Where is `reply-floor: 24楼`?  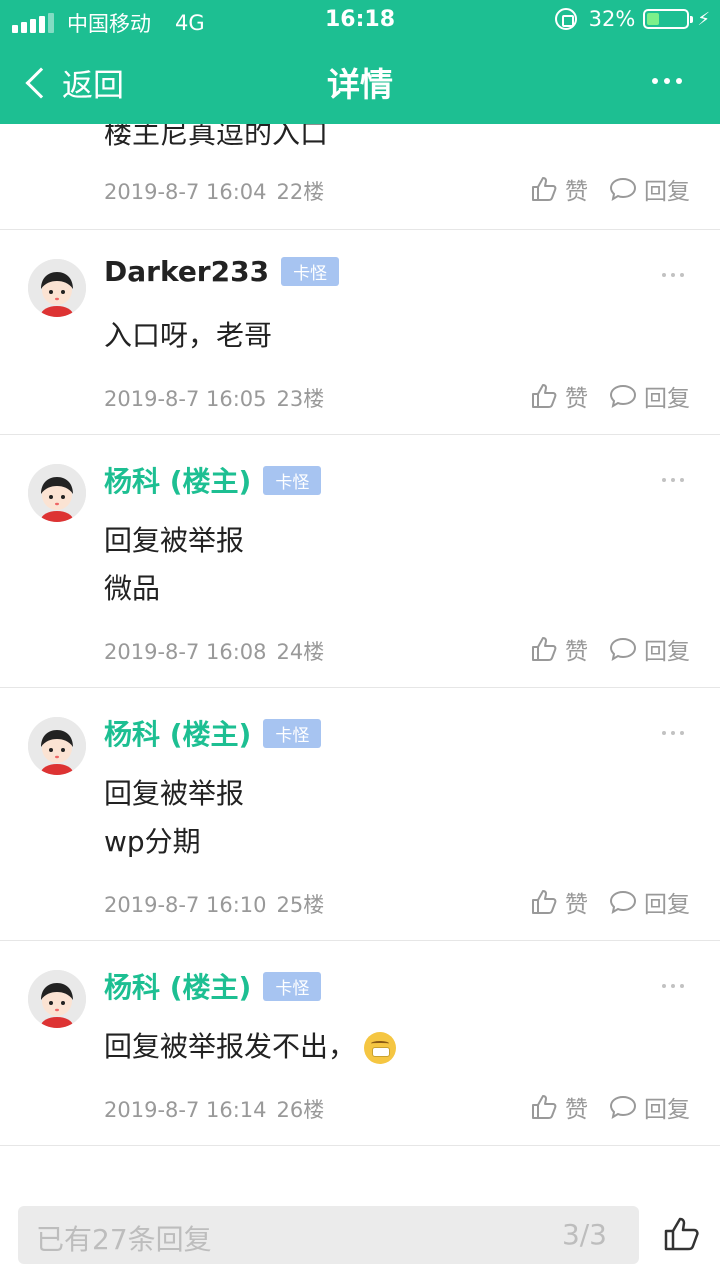 reply-floor: 24楼 is located at coordinates (300, 652).